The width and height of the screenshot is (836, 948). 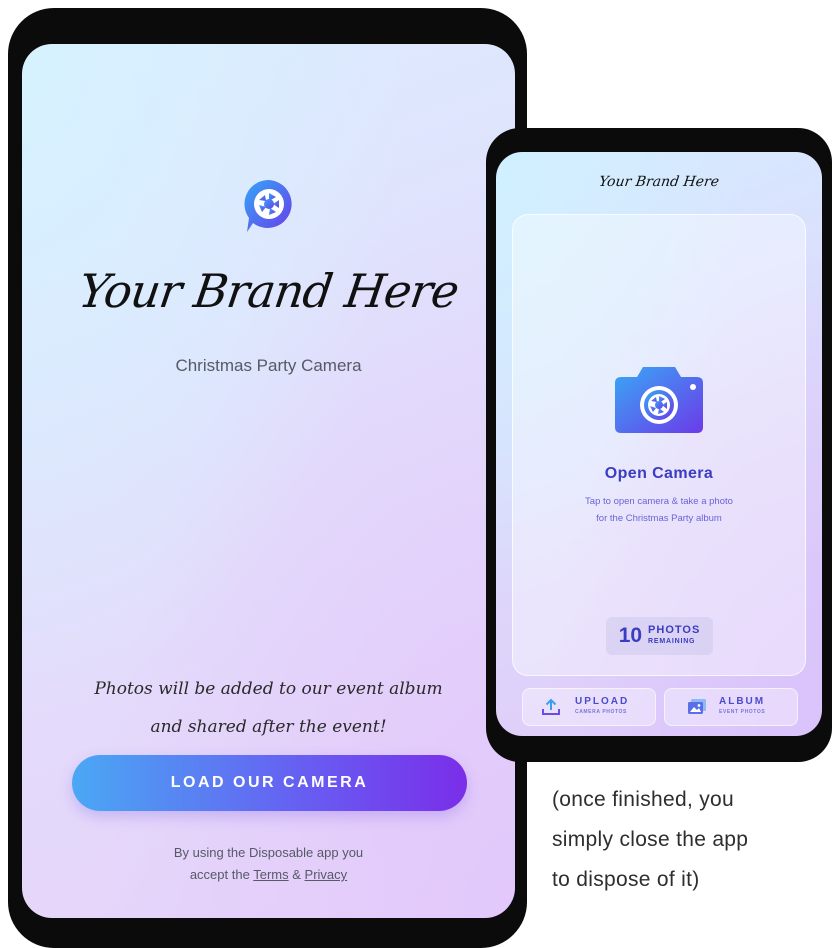 What do you see at coordinates (672, 641) in the screenshot?
I see `remaining-label: REMAINING` at bounding box center [672, 641].